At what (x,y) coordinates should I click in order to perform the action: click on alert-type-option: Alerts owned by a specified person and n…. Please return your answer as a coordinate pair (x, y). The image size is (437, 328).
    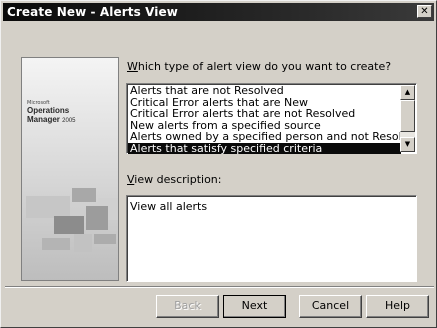
    Looking at the image, I should click on (264, 137).